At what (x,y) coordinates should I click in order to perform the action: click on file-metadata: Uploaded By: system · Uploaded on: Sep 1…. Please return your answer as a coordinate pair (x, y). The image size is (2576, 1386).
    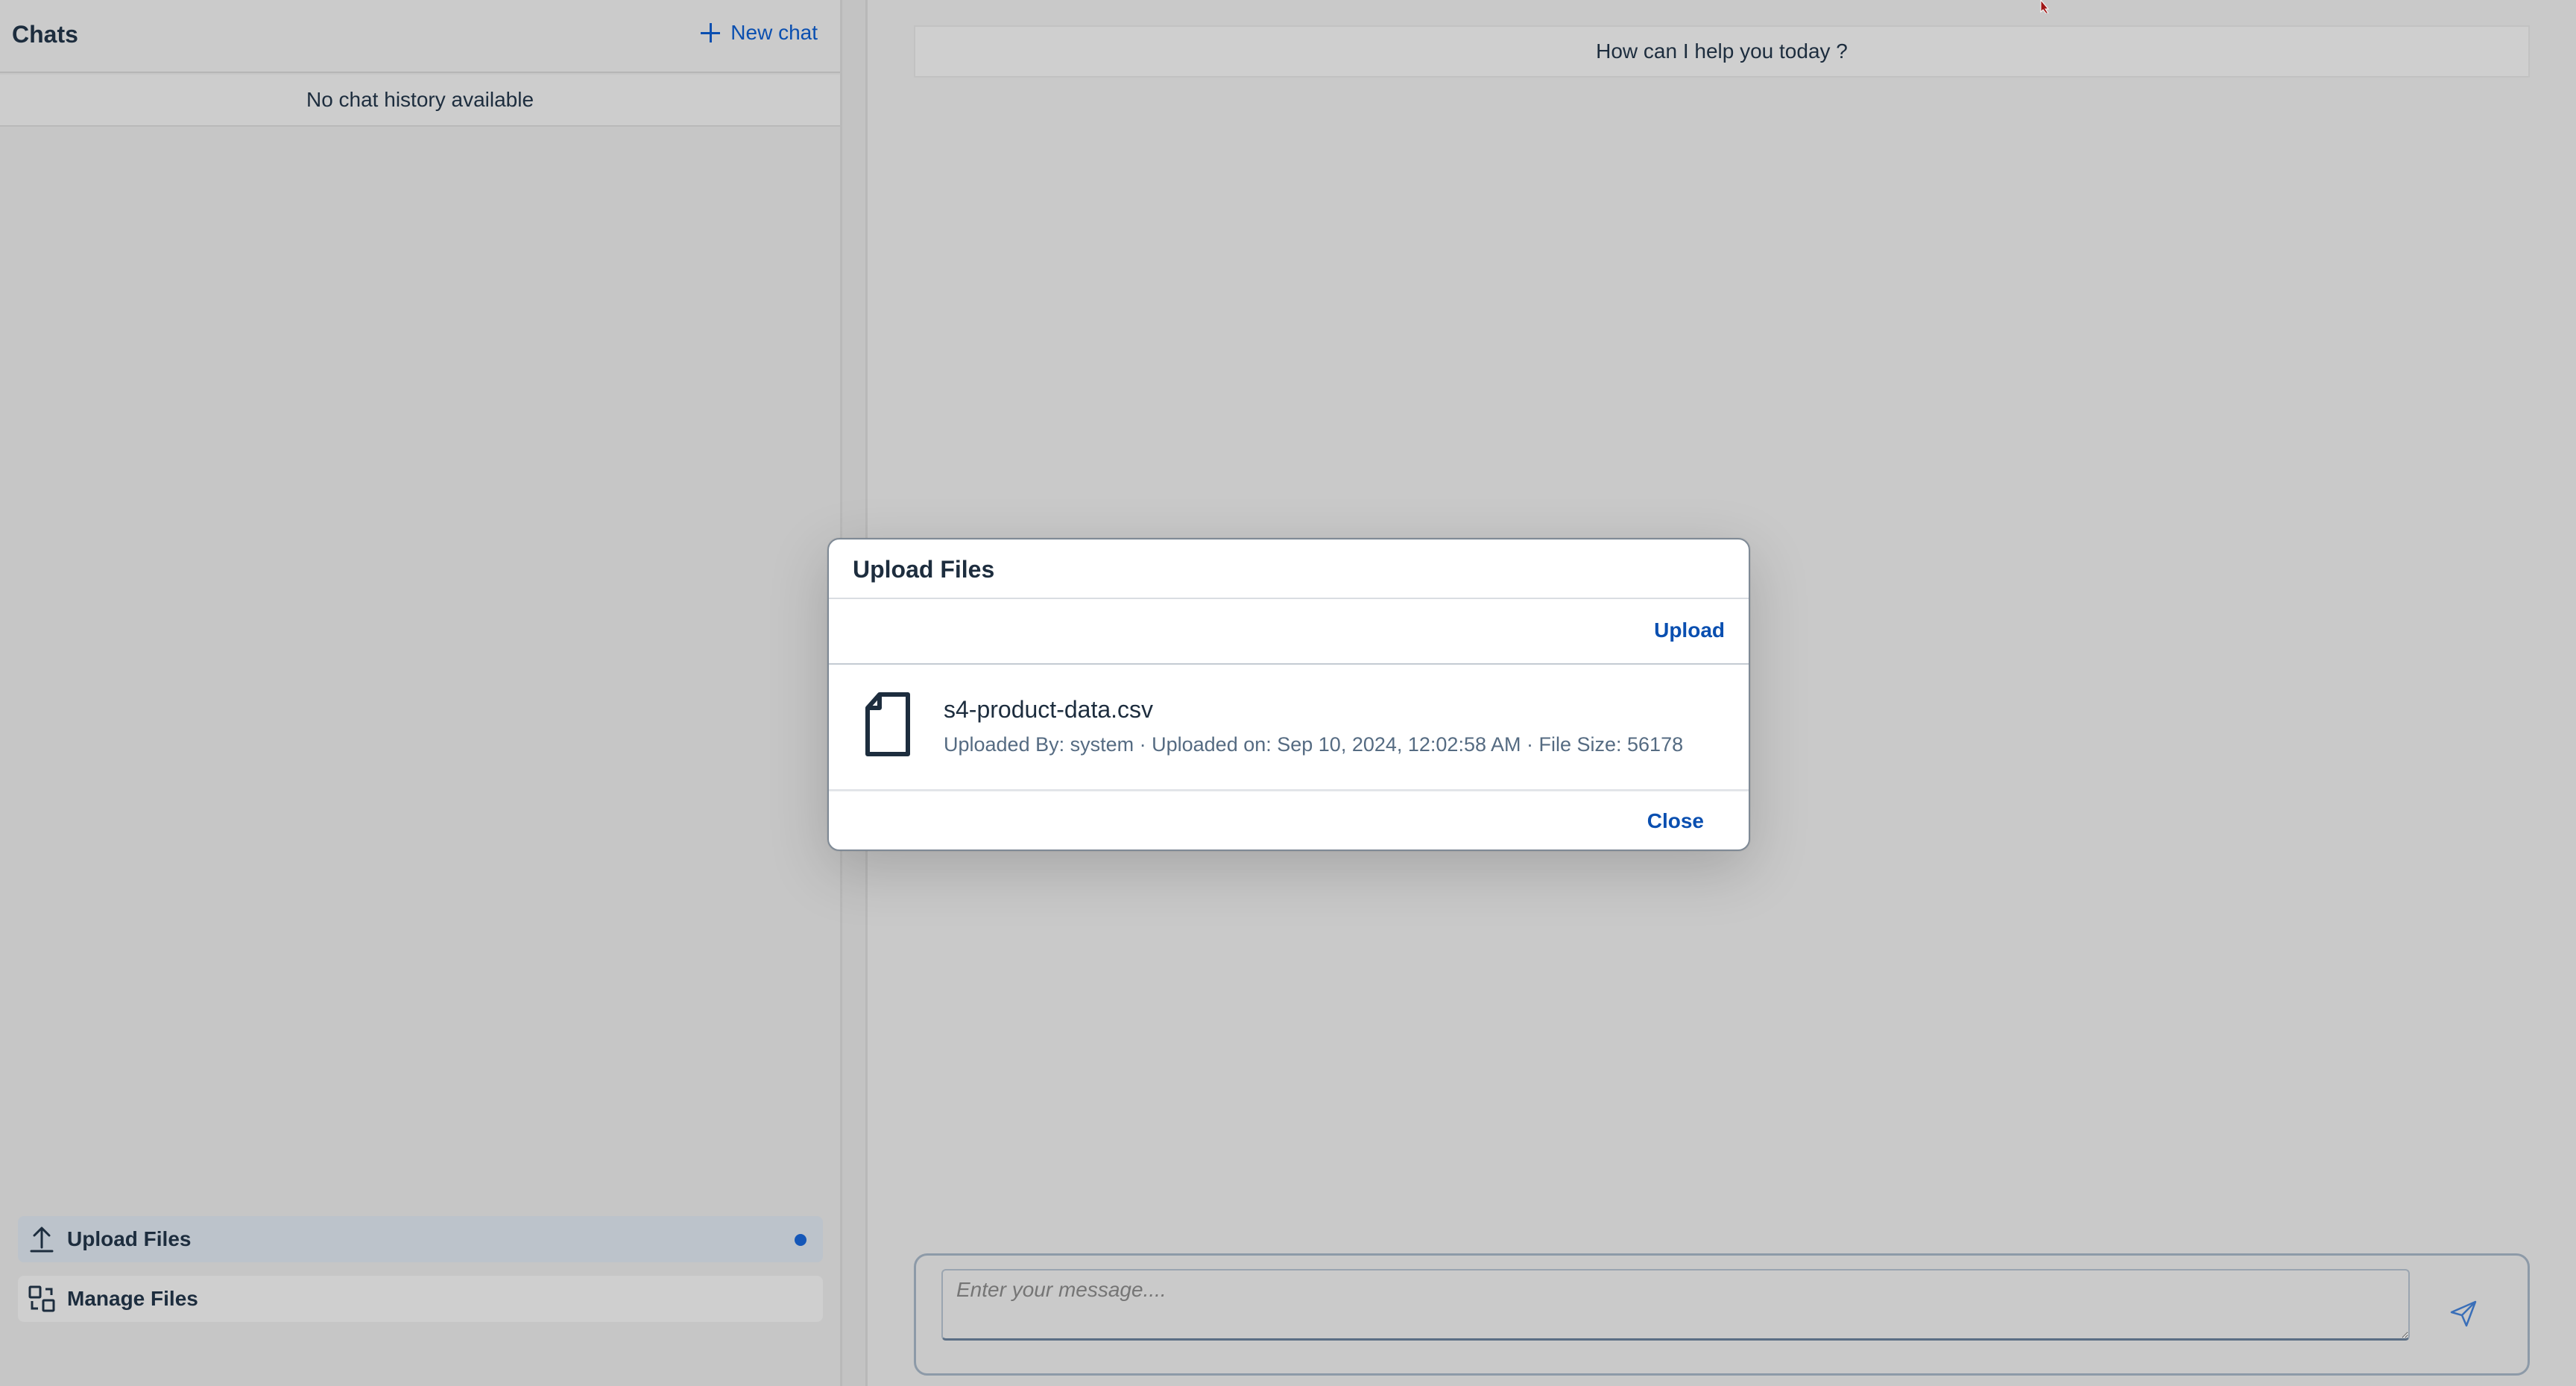
    Looking at the image, I should click on (1314, 744).